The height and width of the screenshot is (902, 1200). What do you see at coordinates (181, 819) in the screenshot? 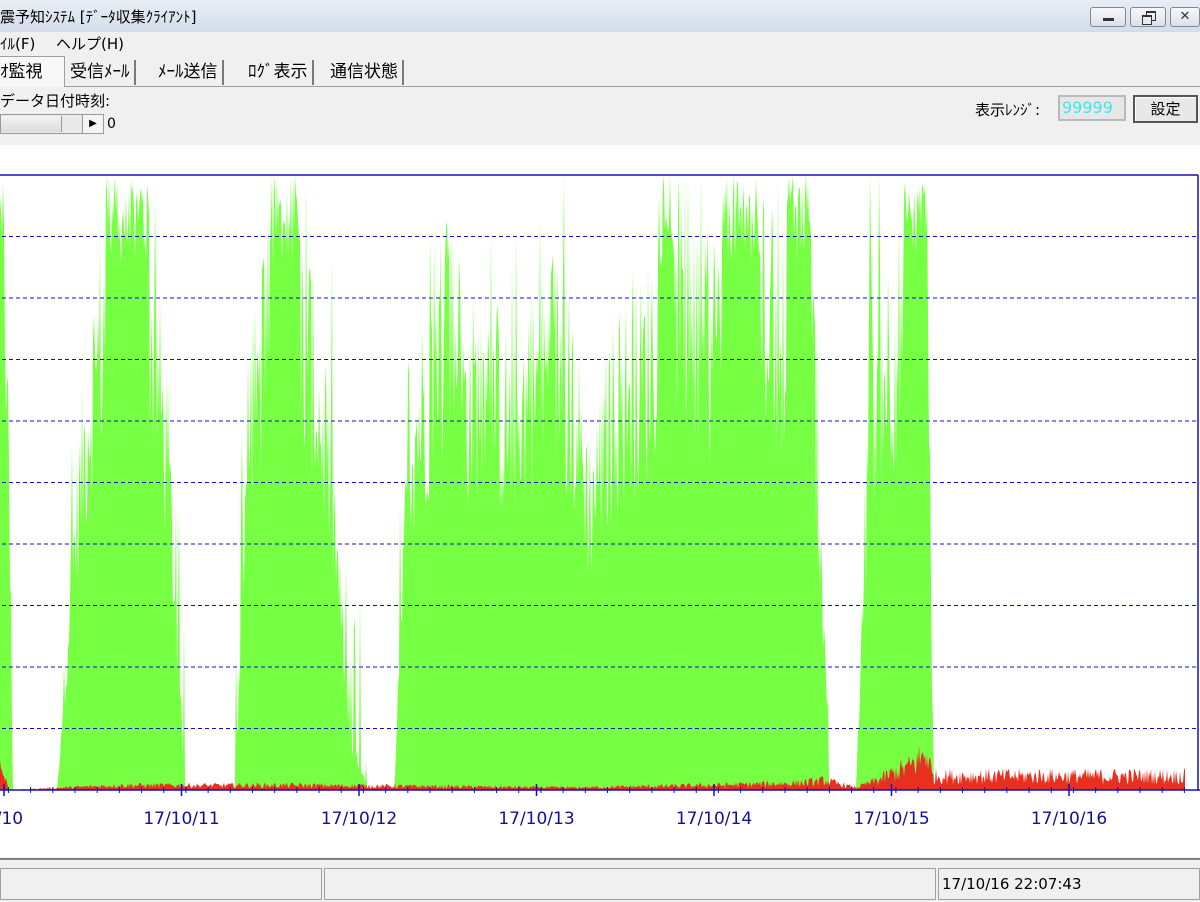
I see `x-tick-label: 17/10/11` at bounding box center [181, 819].